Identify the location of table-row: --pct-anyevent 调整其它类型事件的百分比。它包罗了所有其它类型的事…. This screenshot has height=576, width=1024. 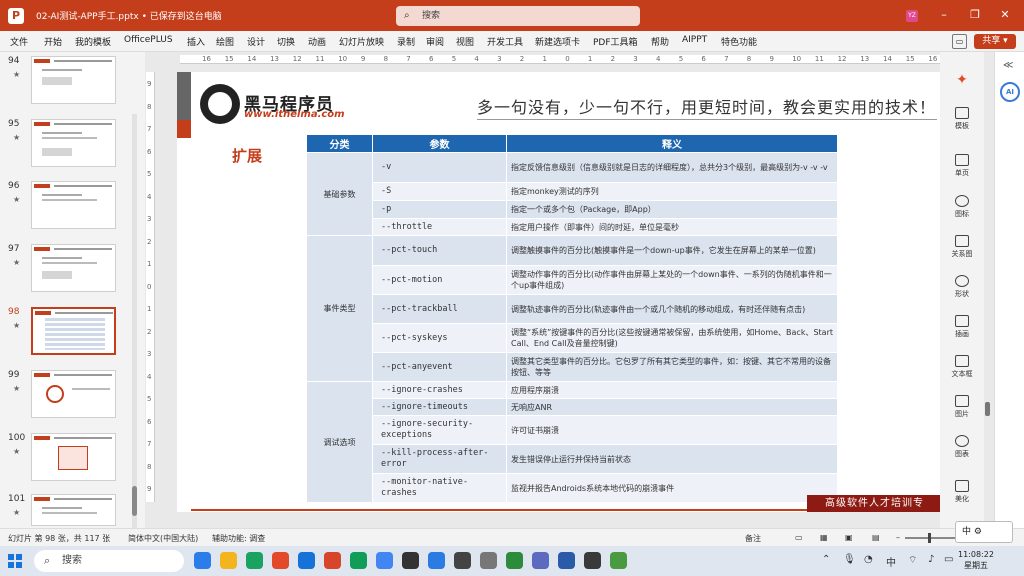
(572, 367).